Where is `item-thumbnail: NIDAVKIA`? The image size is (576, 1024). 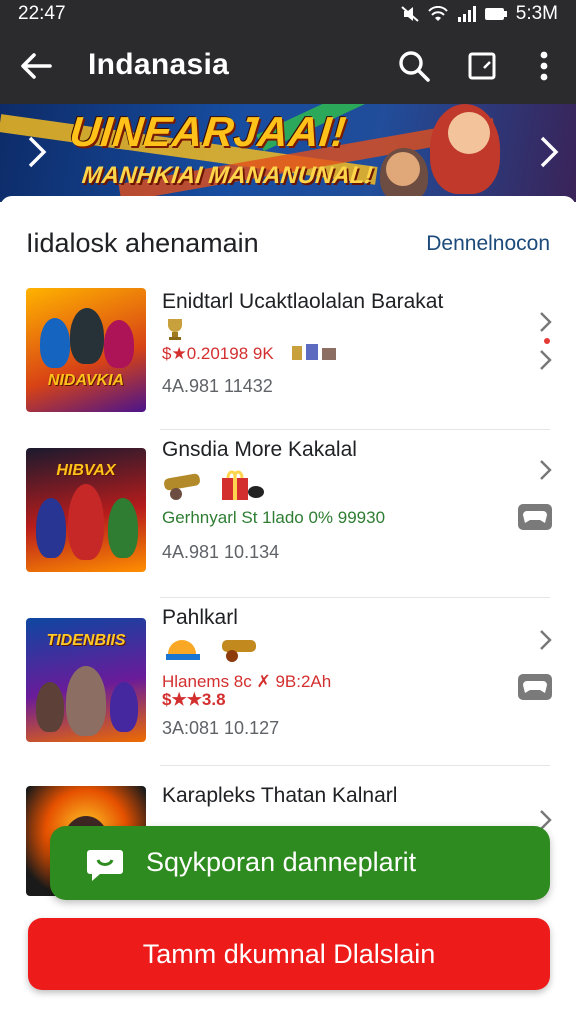 item-thumbnail: NIDAVKIA is located at coordinates (86, 350).